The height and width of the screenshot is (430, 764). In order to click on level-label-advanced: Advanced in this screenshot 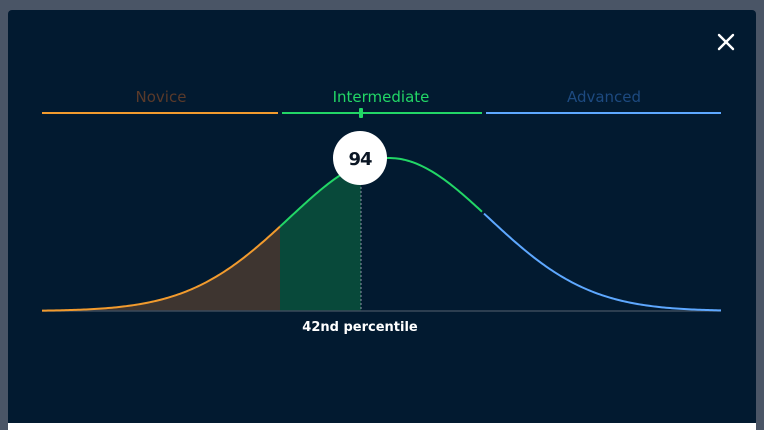, I will do `click(604, 97)`.